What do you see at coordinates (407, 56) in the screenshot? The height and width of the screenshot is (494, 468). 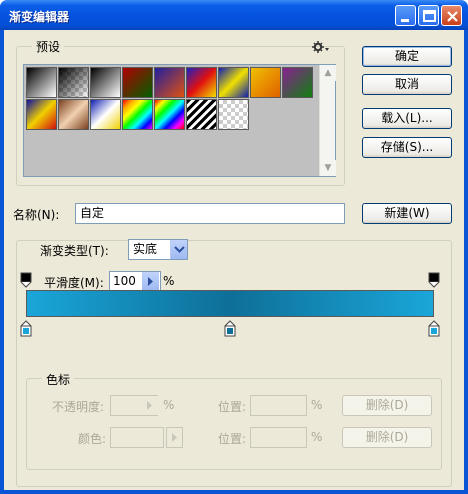 I see `ok-button: 确定` at bounding box center [407, 56].